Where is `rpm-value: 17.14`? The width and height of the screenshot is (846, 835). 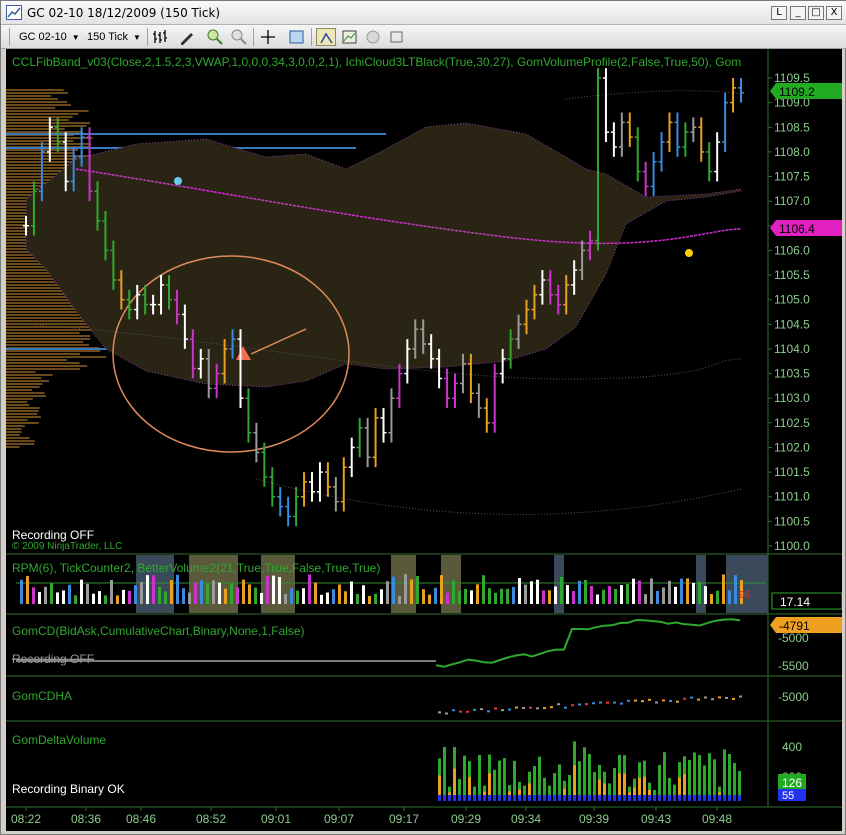
rpm-value: 17.14 is located at coordinates (795, 602).